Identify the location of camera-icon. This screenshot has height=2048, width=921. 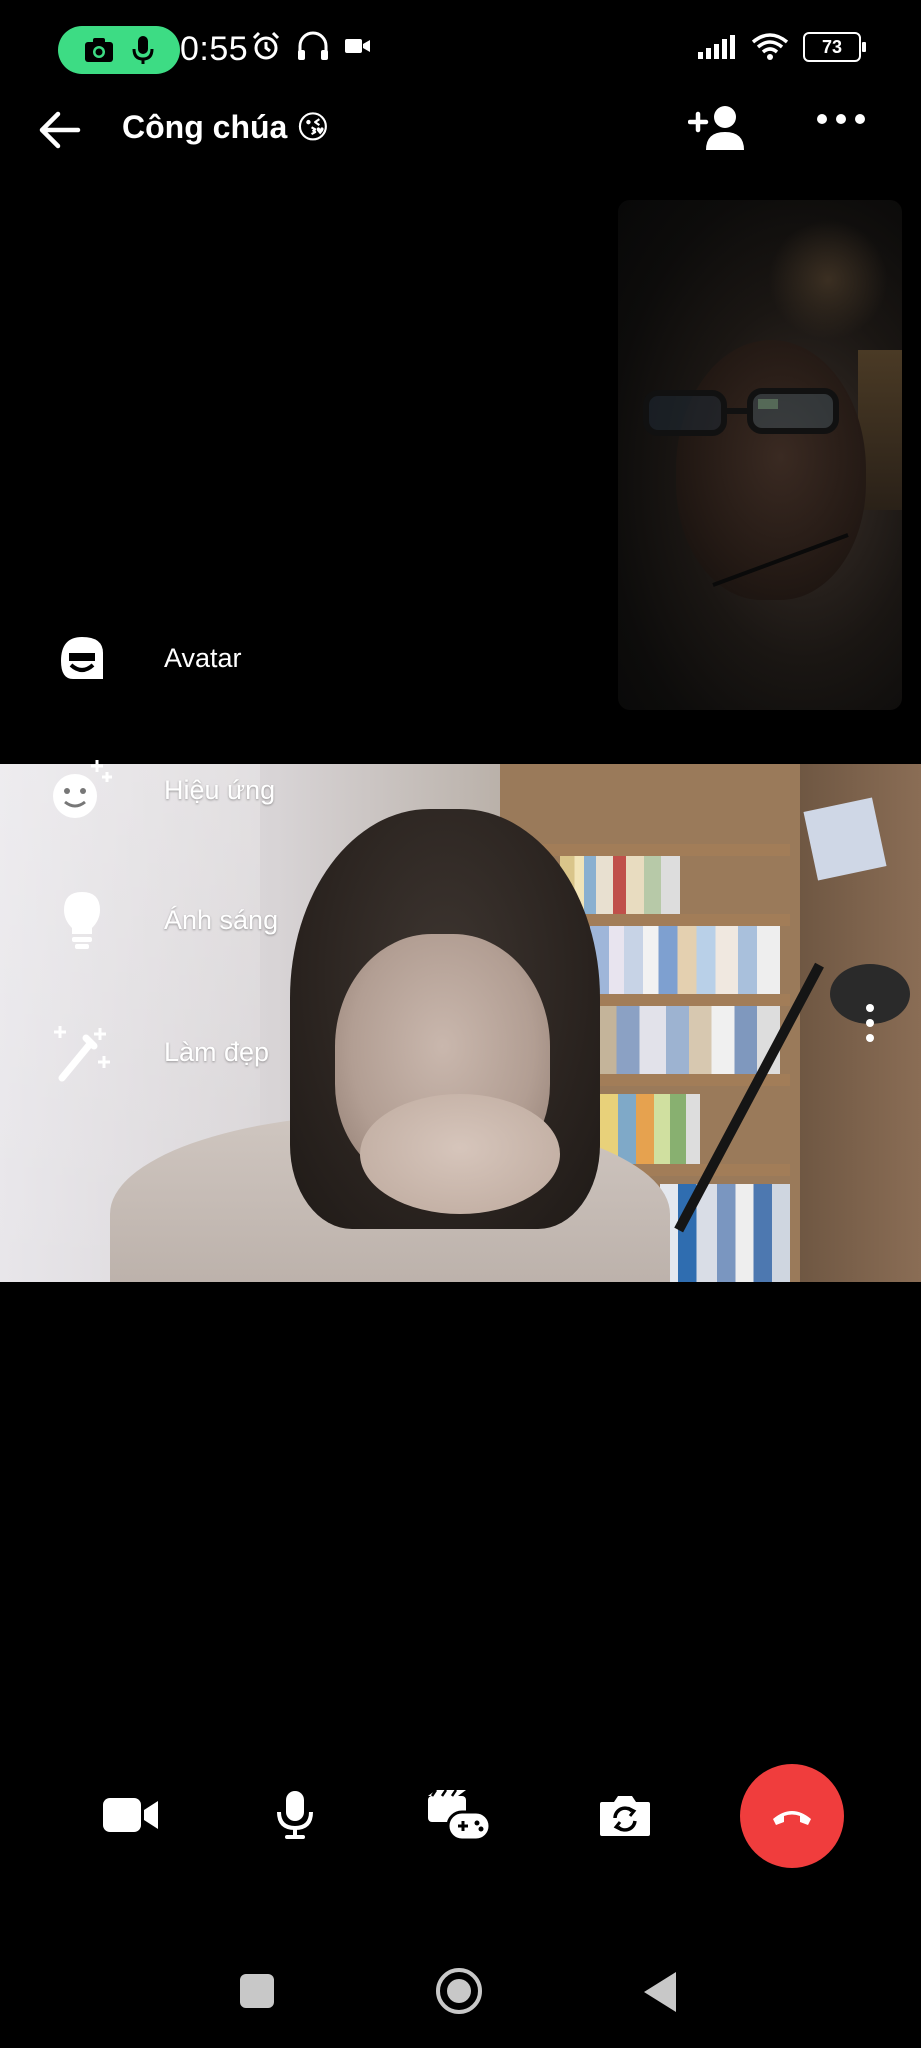
(99, 50).